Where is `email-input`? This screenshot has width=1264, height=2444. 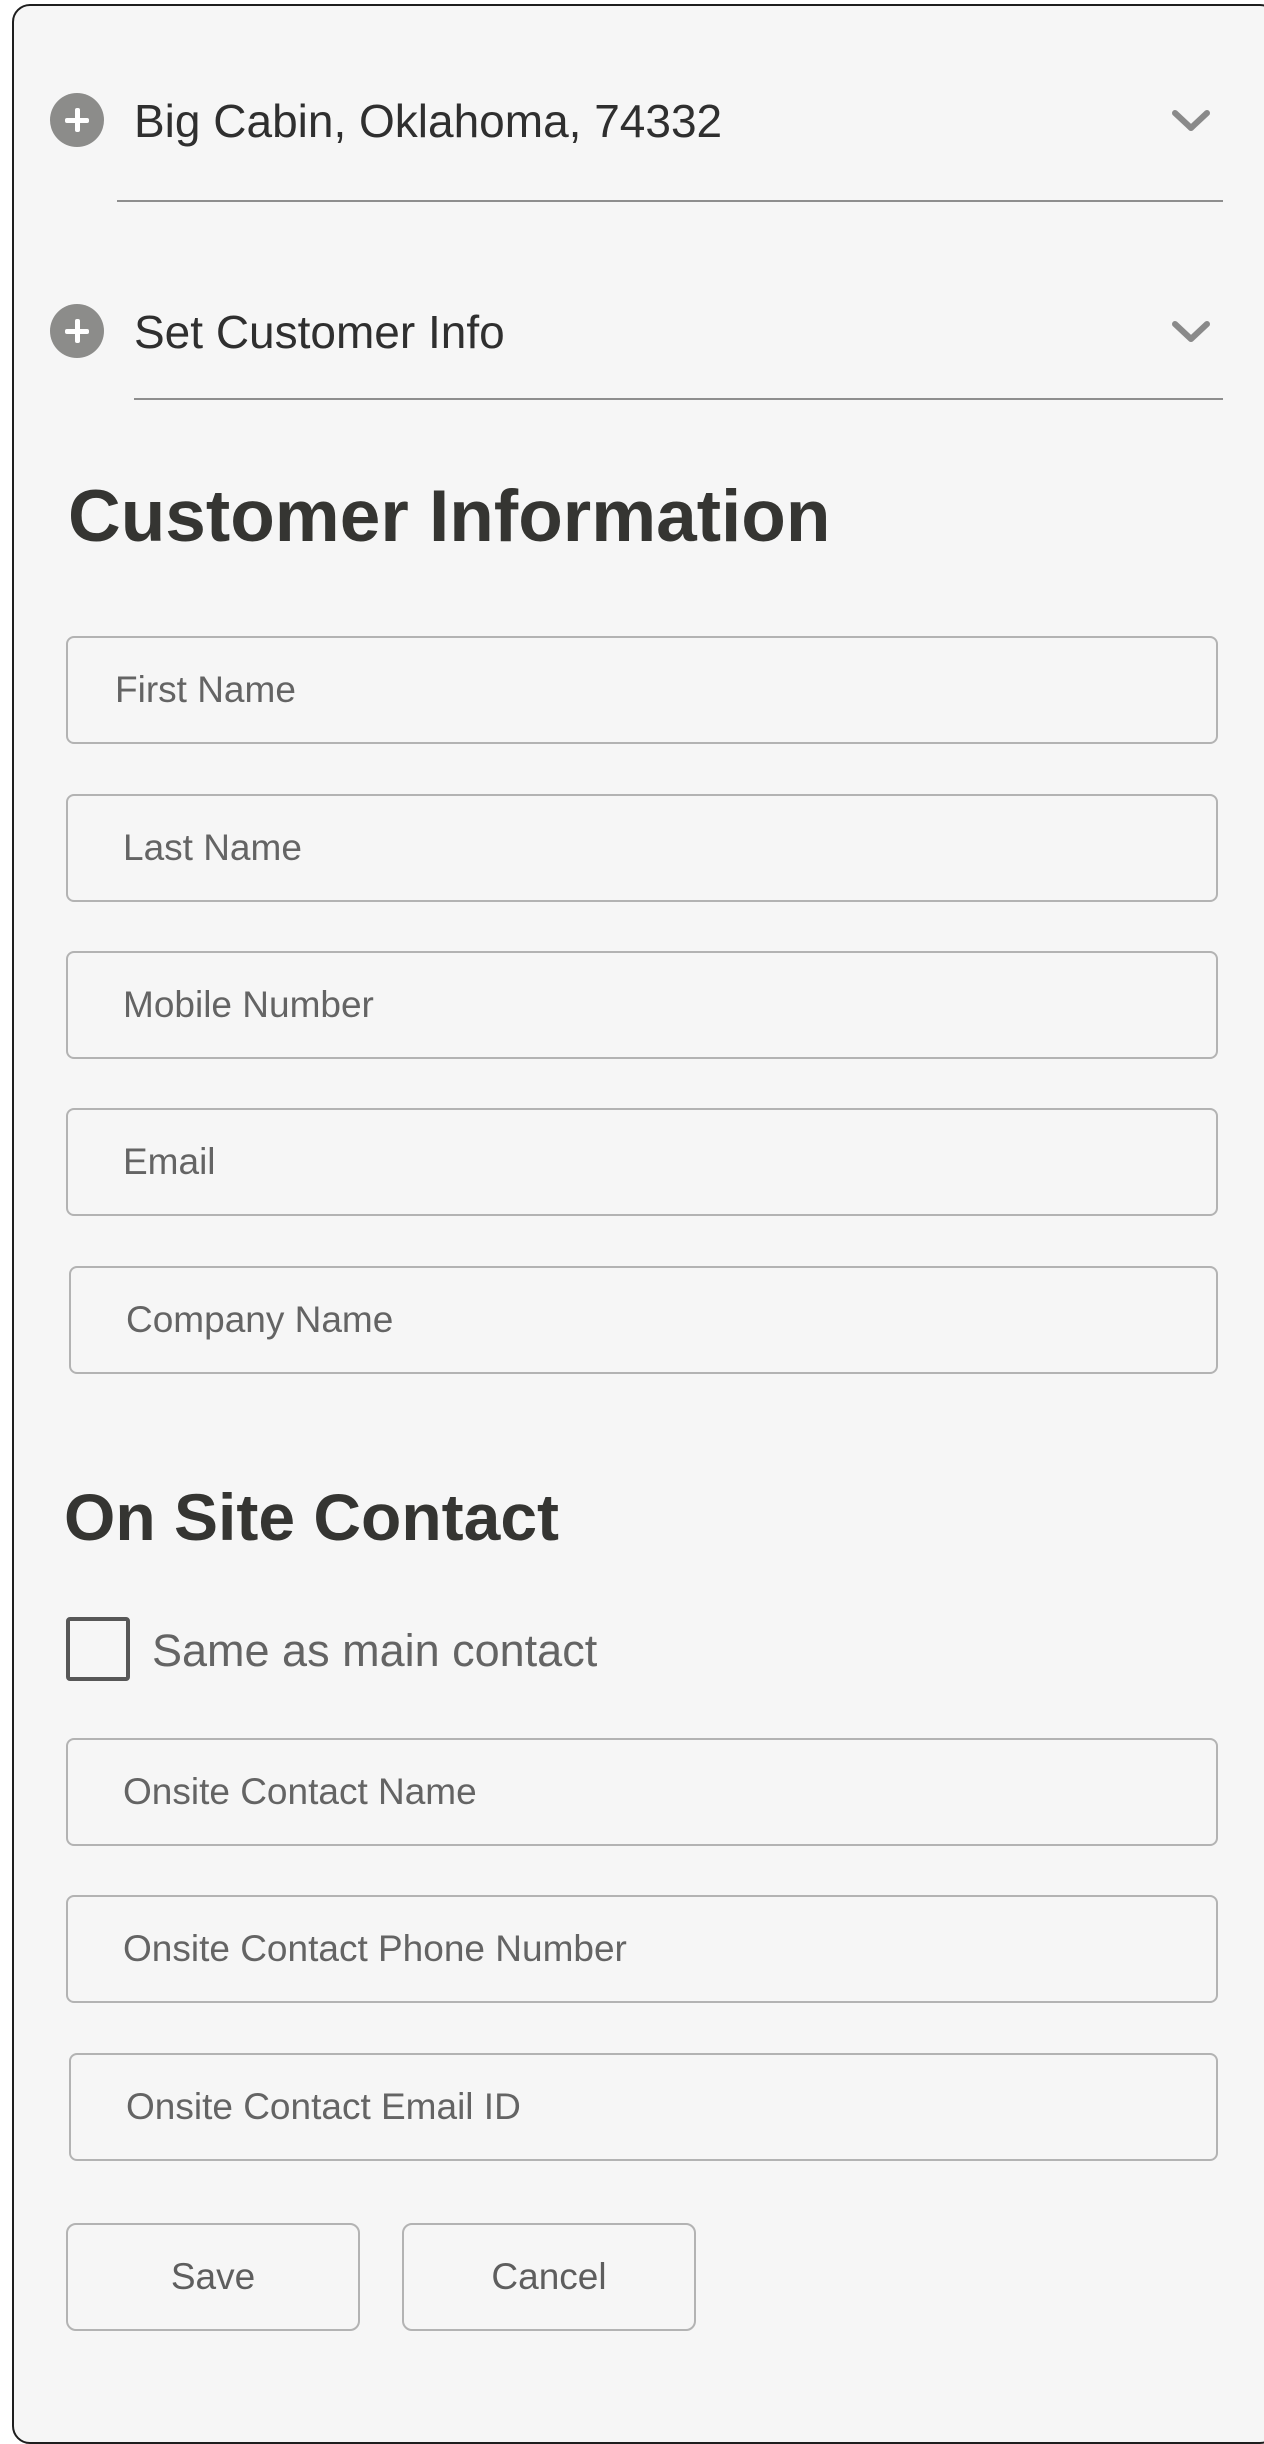 email-input is located at coordinates (642, 1162).